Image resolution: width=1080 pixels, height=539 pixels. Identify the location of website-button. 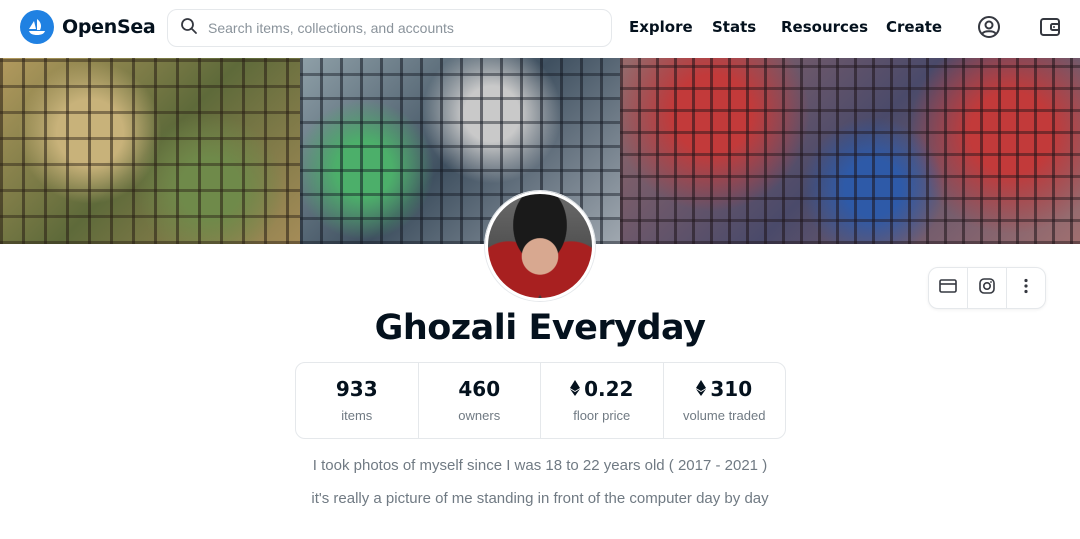
(948, 288).